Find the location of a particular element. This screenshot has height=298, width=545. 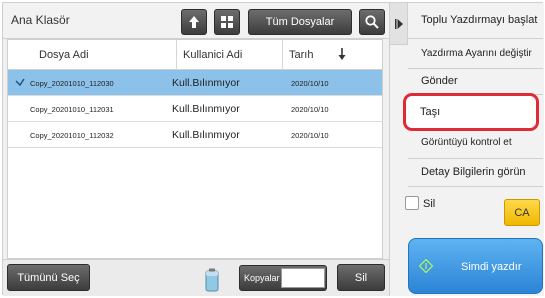

select-all-button: Tümünü Seç is located at coordinates (48, 277).